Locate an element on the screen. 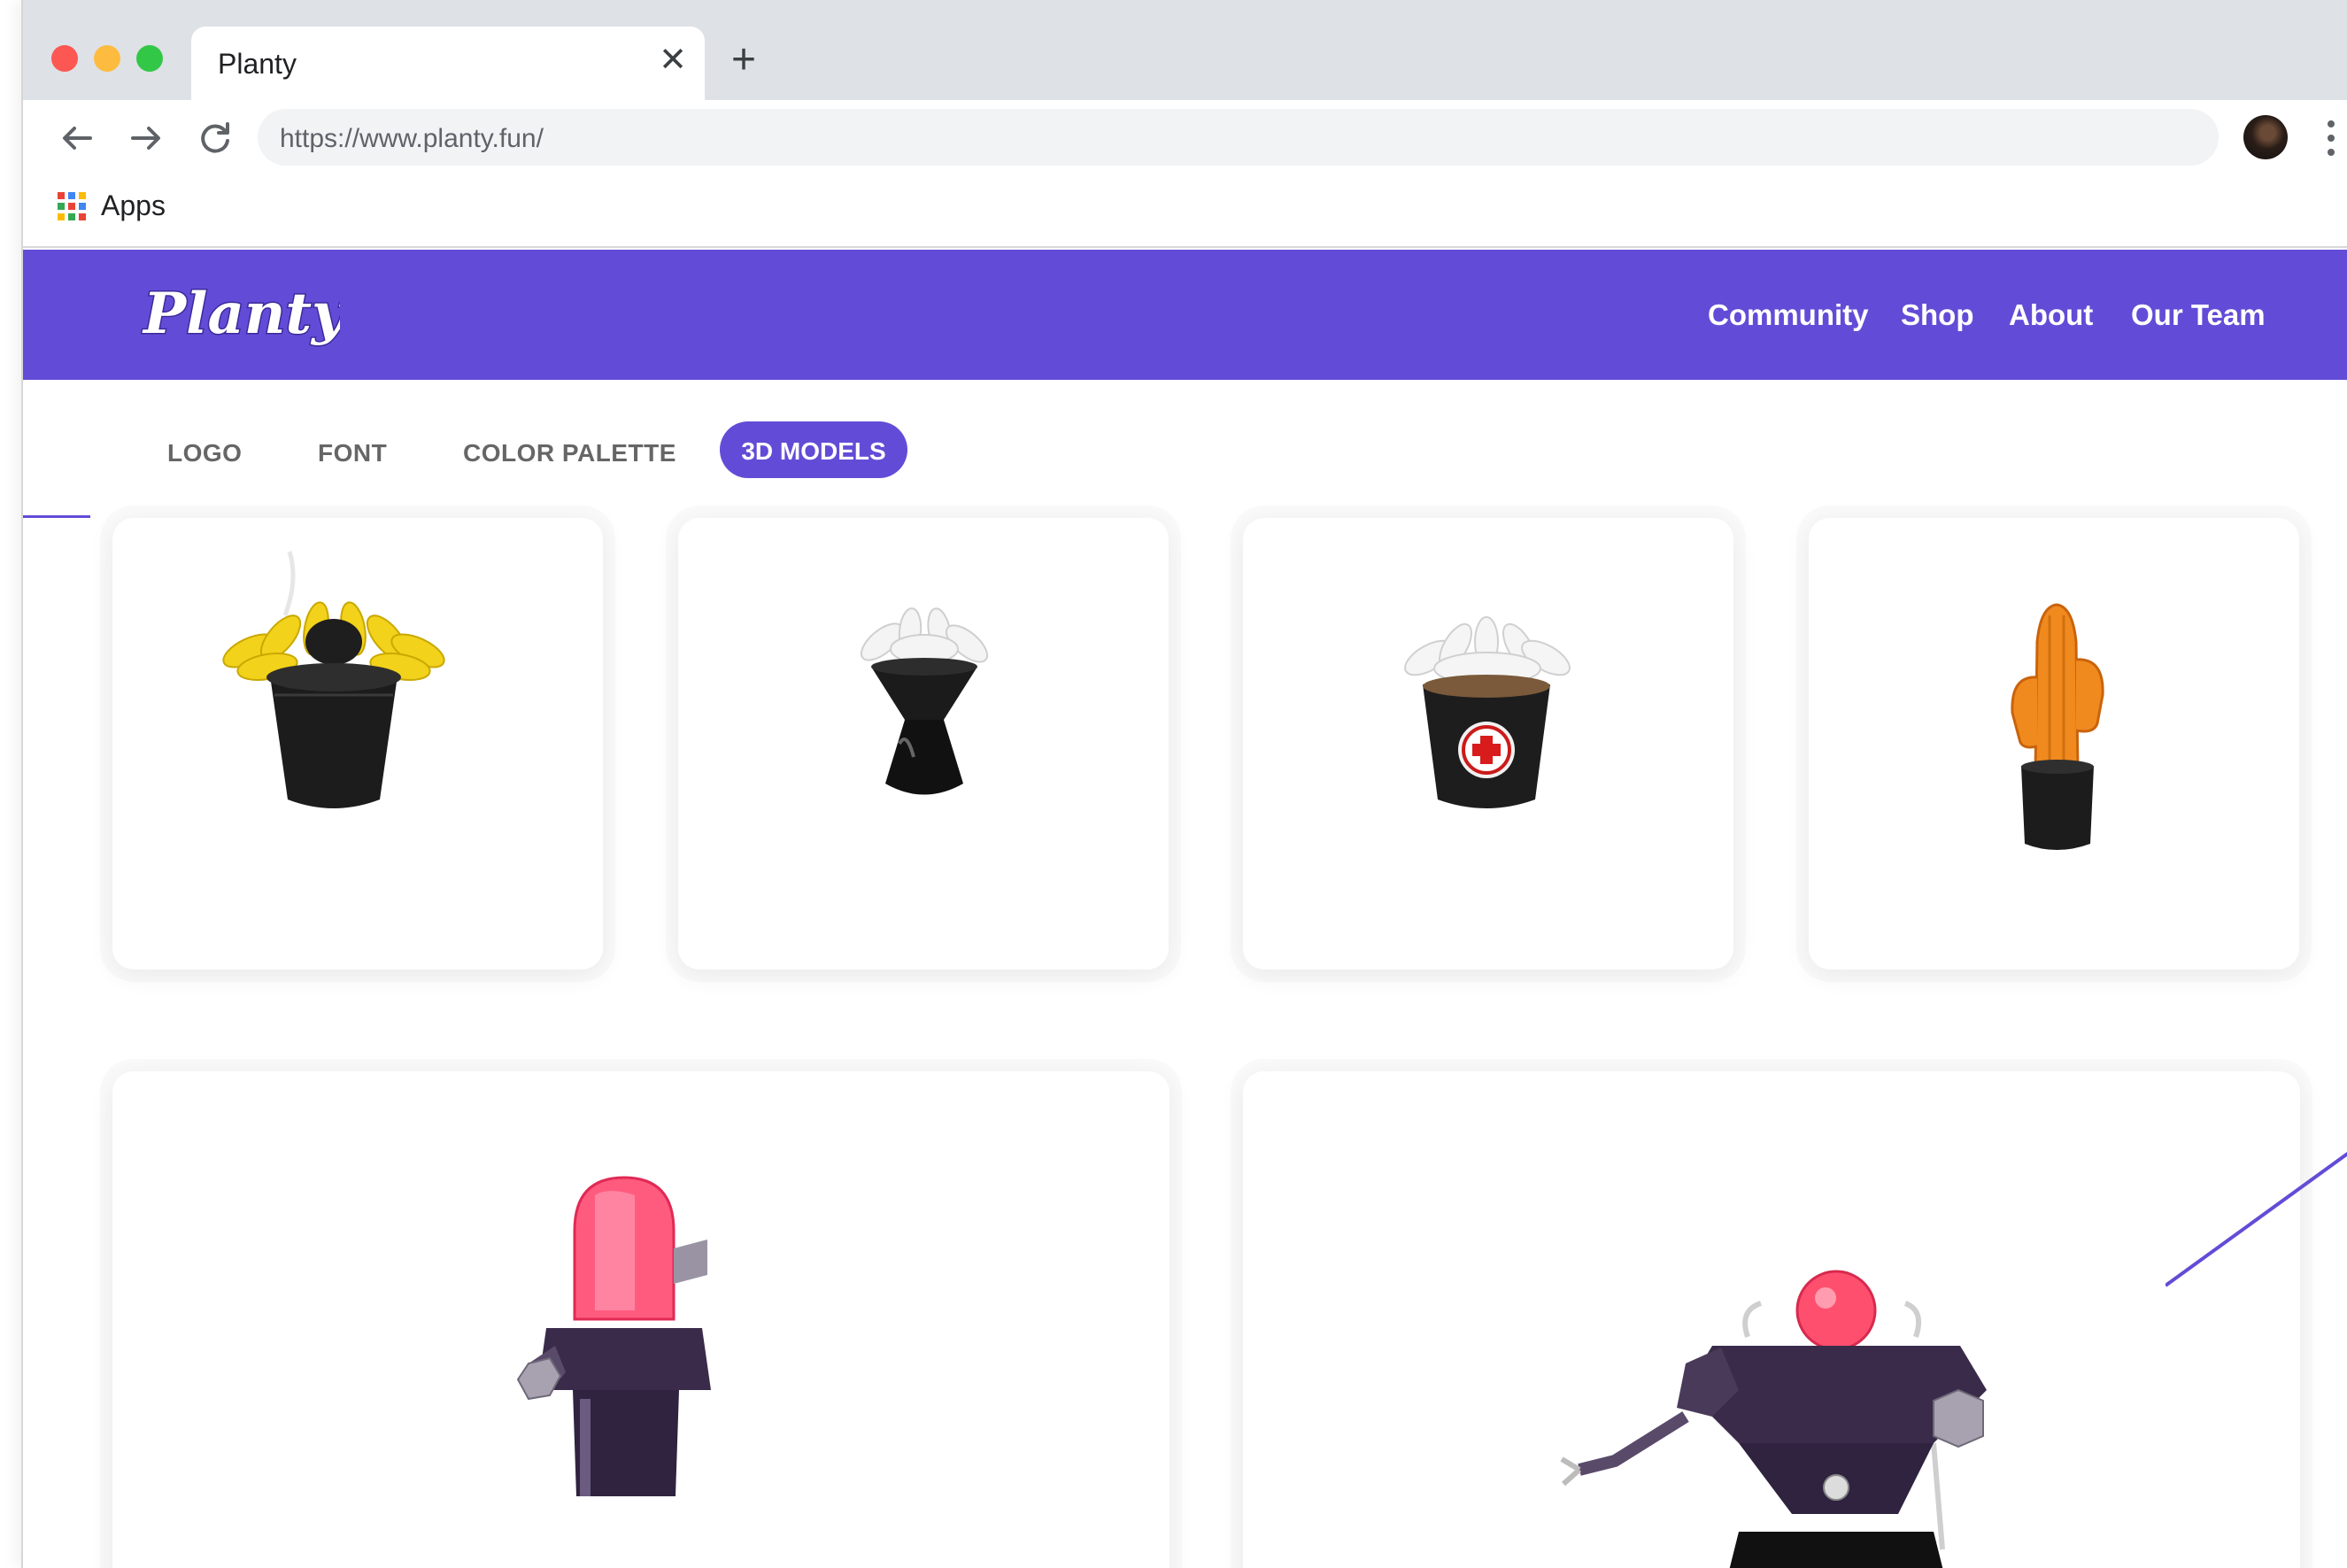 This screenshot has height=1568, width=2347. plus-icon: + is located at coordinates (743, 60).